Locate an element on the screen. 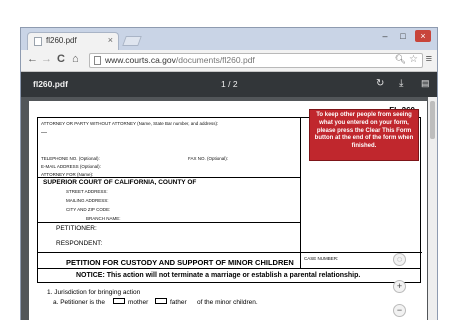 The width and height of the screenshot is (460, 320). tab-close-icon: × is located at coordinates (110, 40).